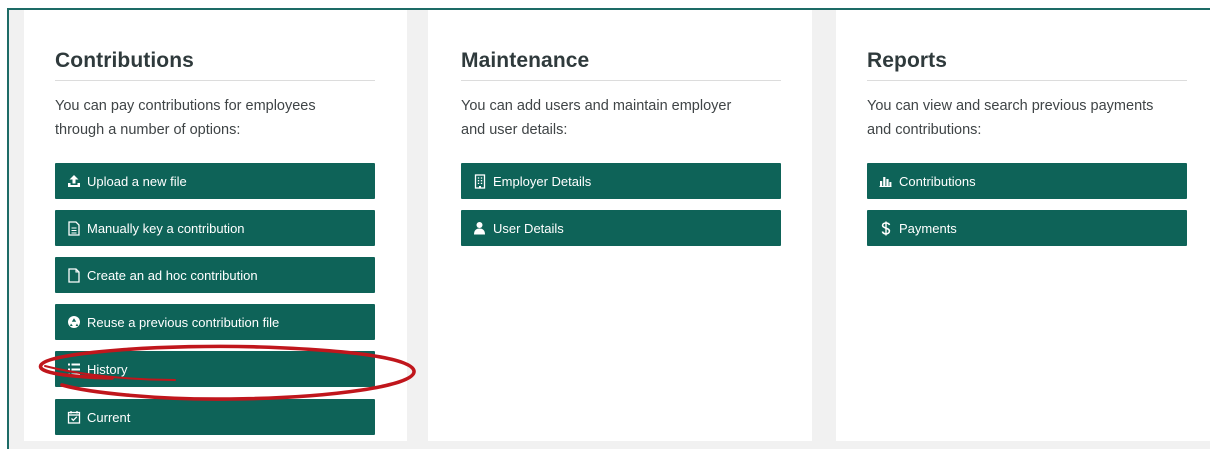  Describe the element at coordinates (885, 228) in the screenshot. I see `dollar-icon` at that location.